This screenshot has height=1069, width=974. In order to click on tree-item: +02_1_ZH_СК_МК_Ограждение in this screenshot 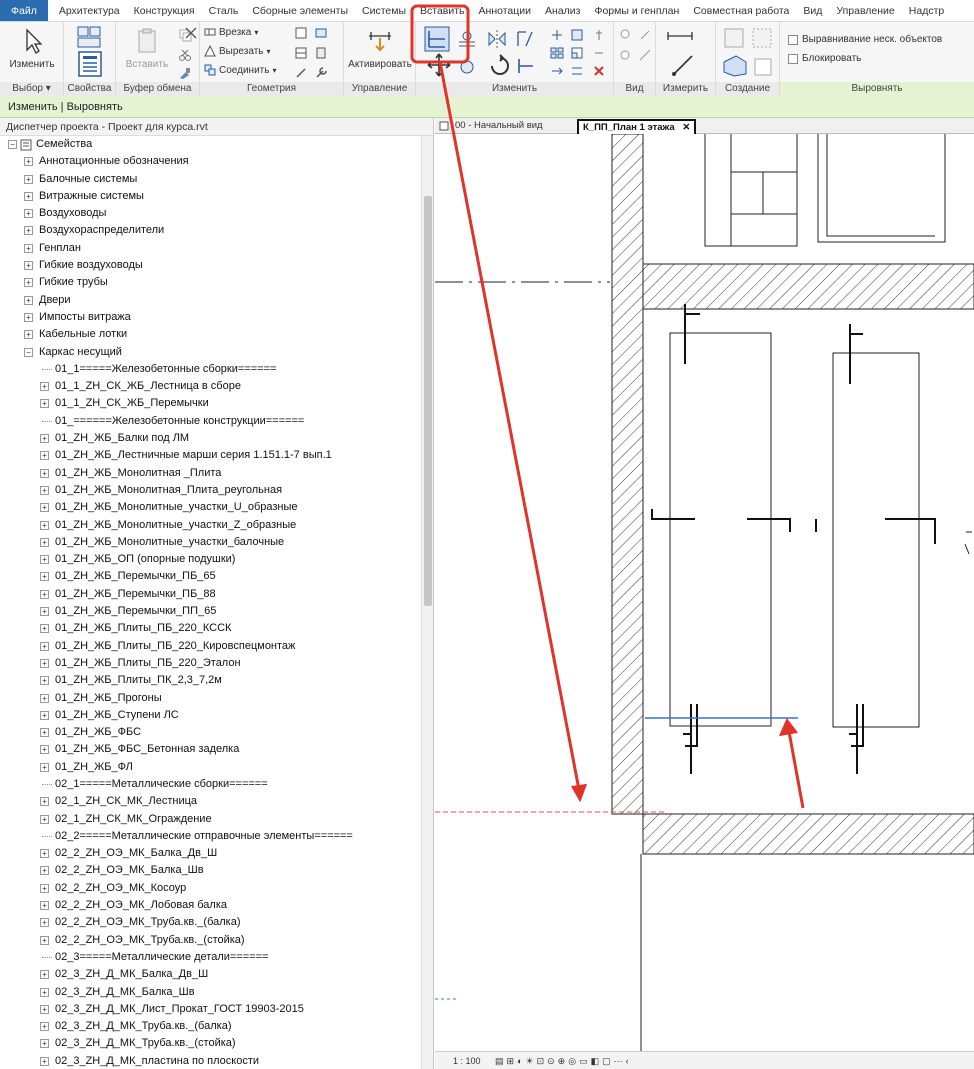, I will do `click(216, 819)`.